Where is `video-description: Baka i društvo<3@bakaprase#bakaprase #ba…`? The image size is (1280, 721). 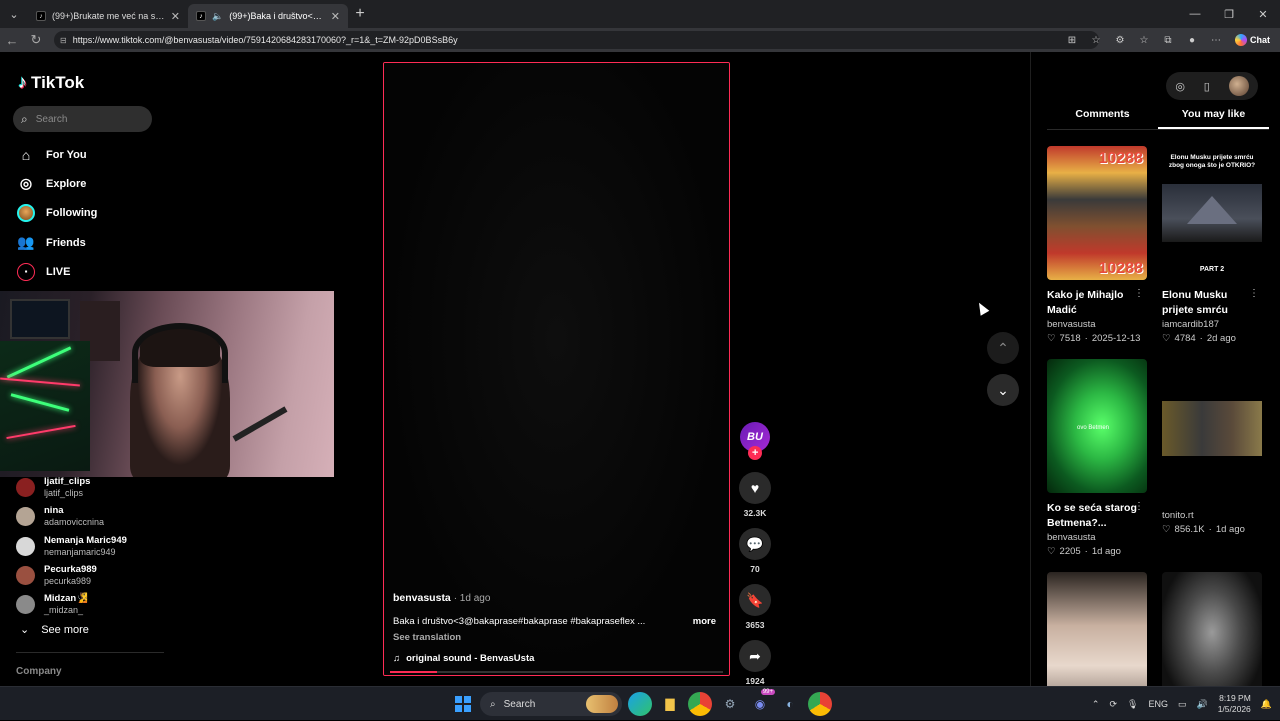
video-description: Baka i društvo<3@bakaprase#bakaprase #ba… is located at coordinates (519, 621).